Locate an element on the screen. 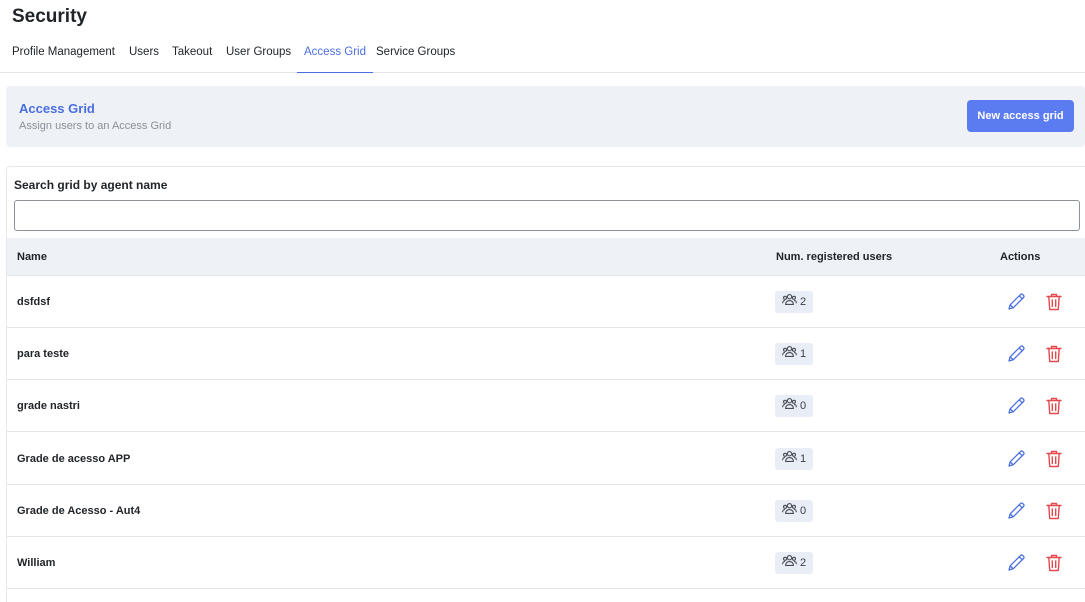  grid-name: dsfdsf is located at coordinates (33, 302).